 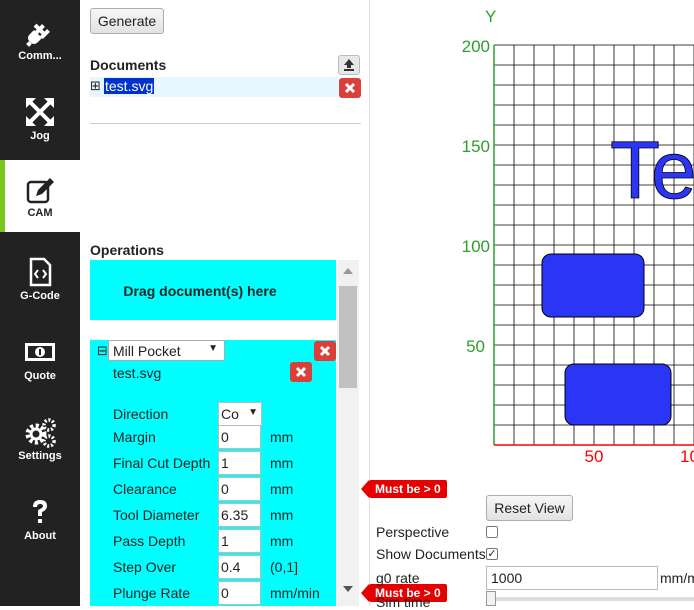 What do you see at coordinates (40, 136) in the screenshot?
I see `nav-item-label: Jog` at bounding box center [40, 136].